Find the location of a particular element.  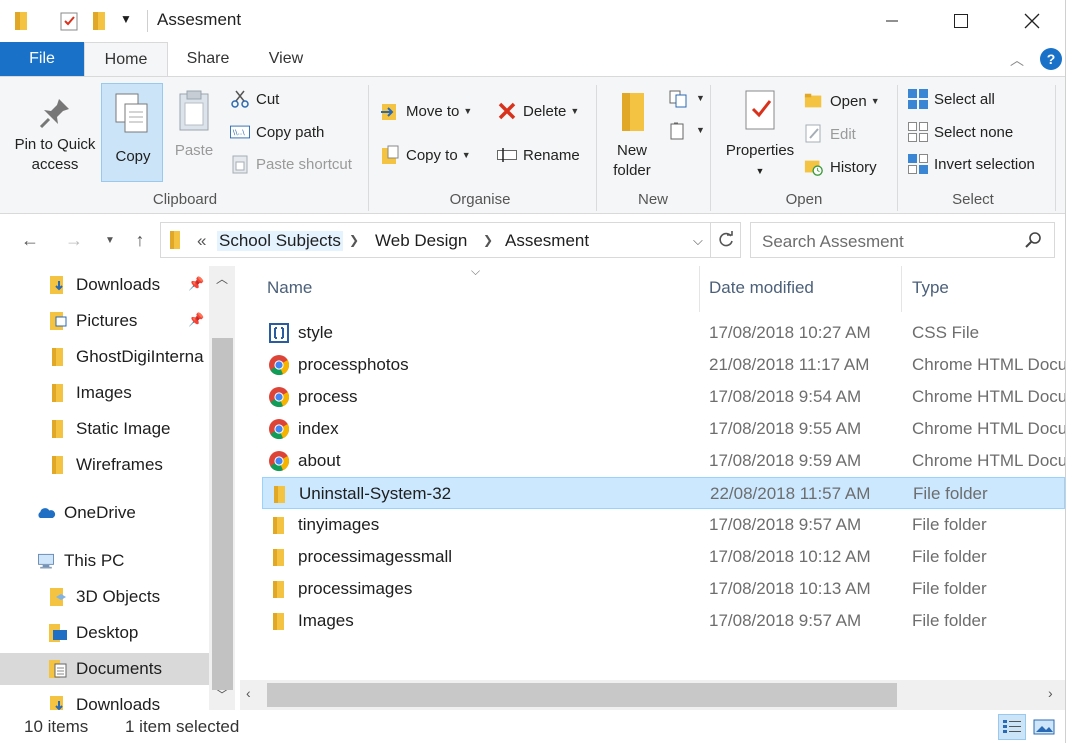

column-header-name: Name is located at coordinates (289, 288).